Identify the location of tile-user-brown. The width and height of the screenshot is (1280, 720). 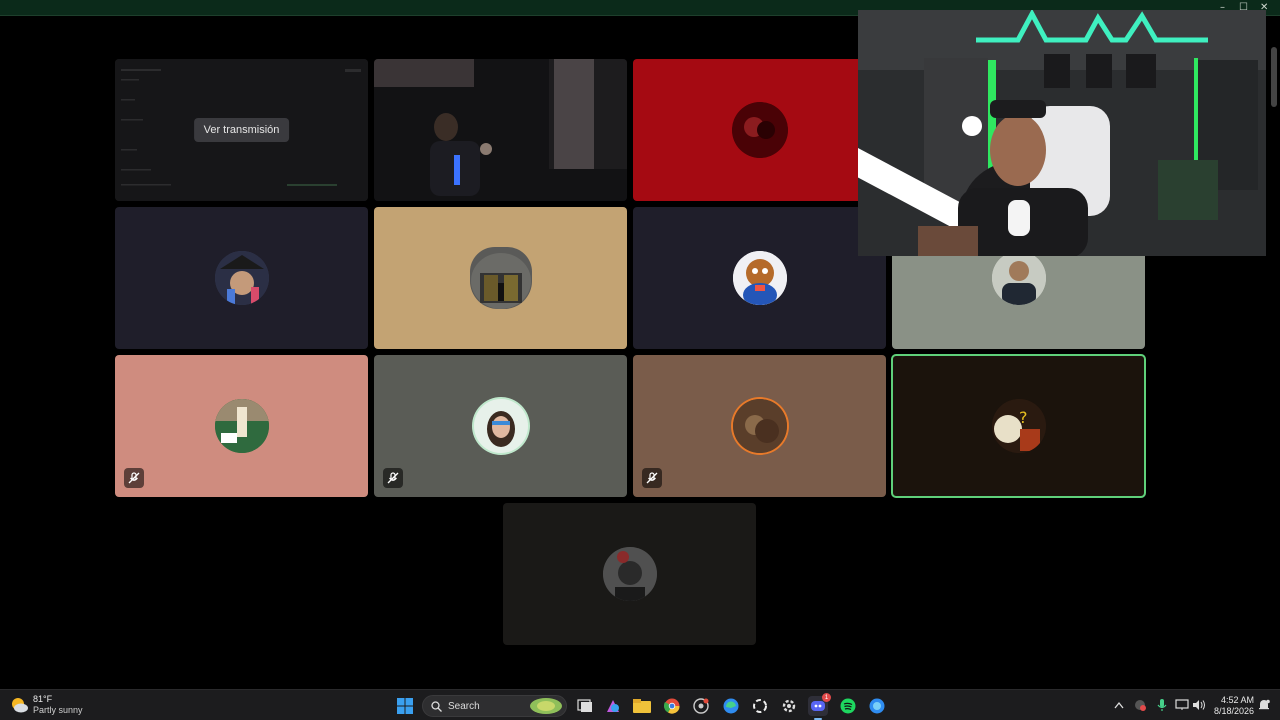
(759, 426).